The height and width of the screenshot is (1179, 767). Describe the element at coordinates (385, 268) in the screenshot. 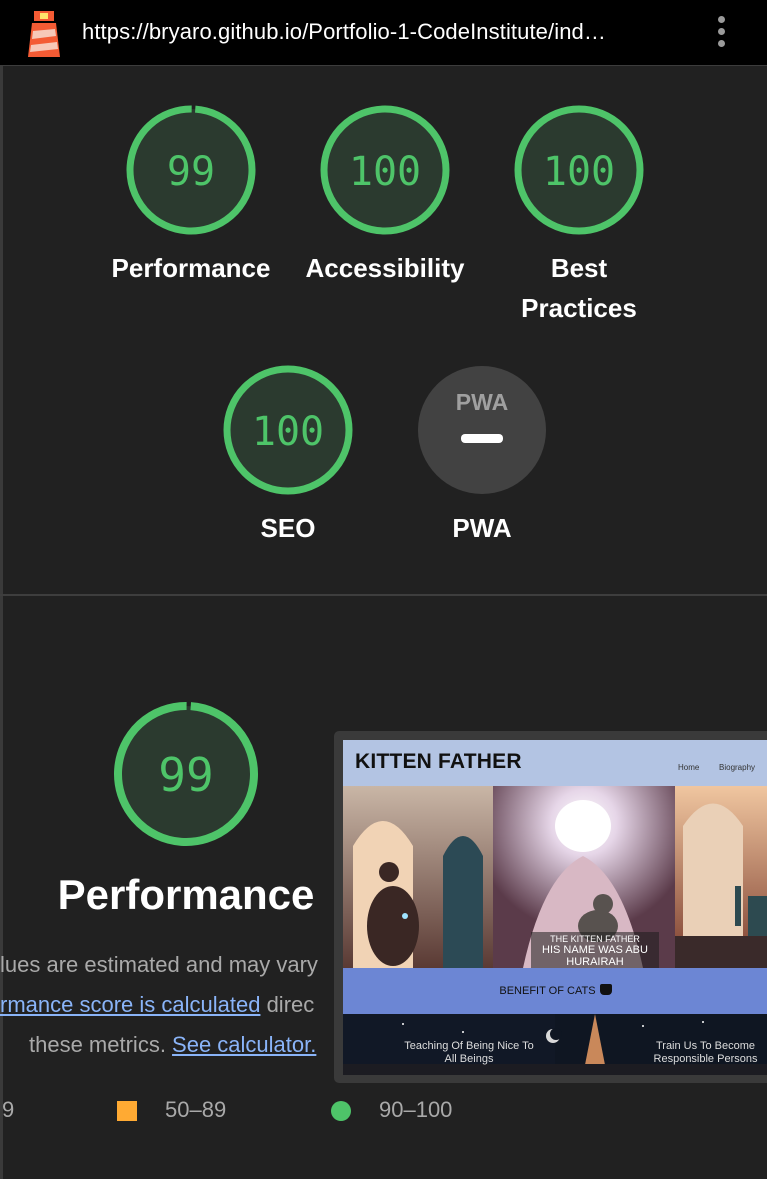

I see `score-label: Accessibility` at that location.